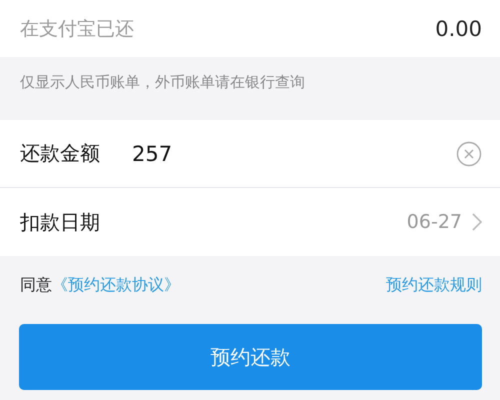  What do you see at coordinates (477, 222) in the screenshot?
I see `chevron-right-icon` at bounding box center [477, 222].